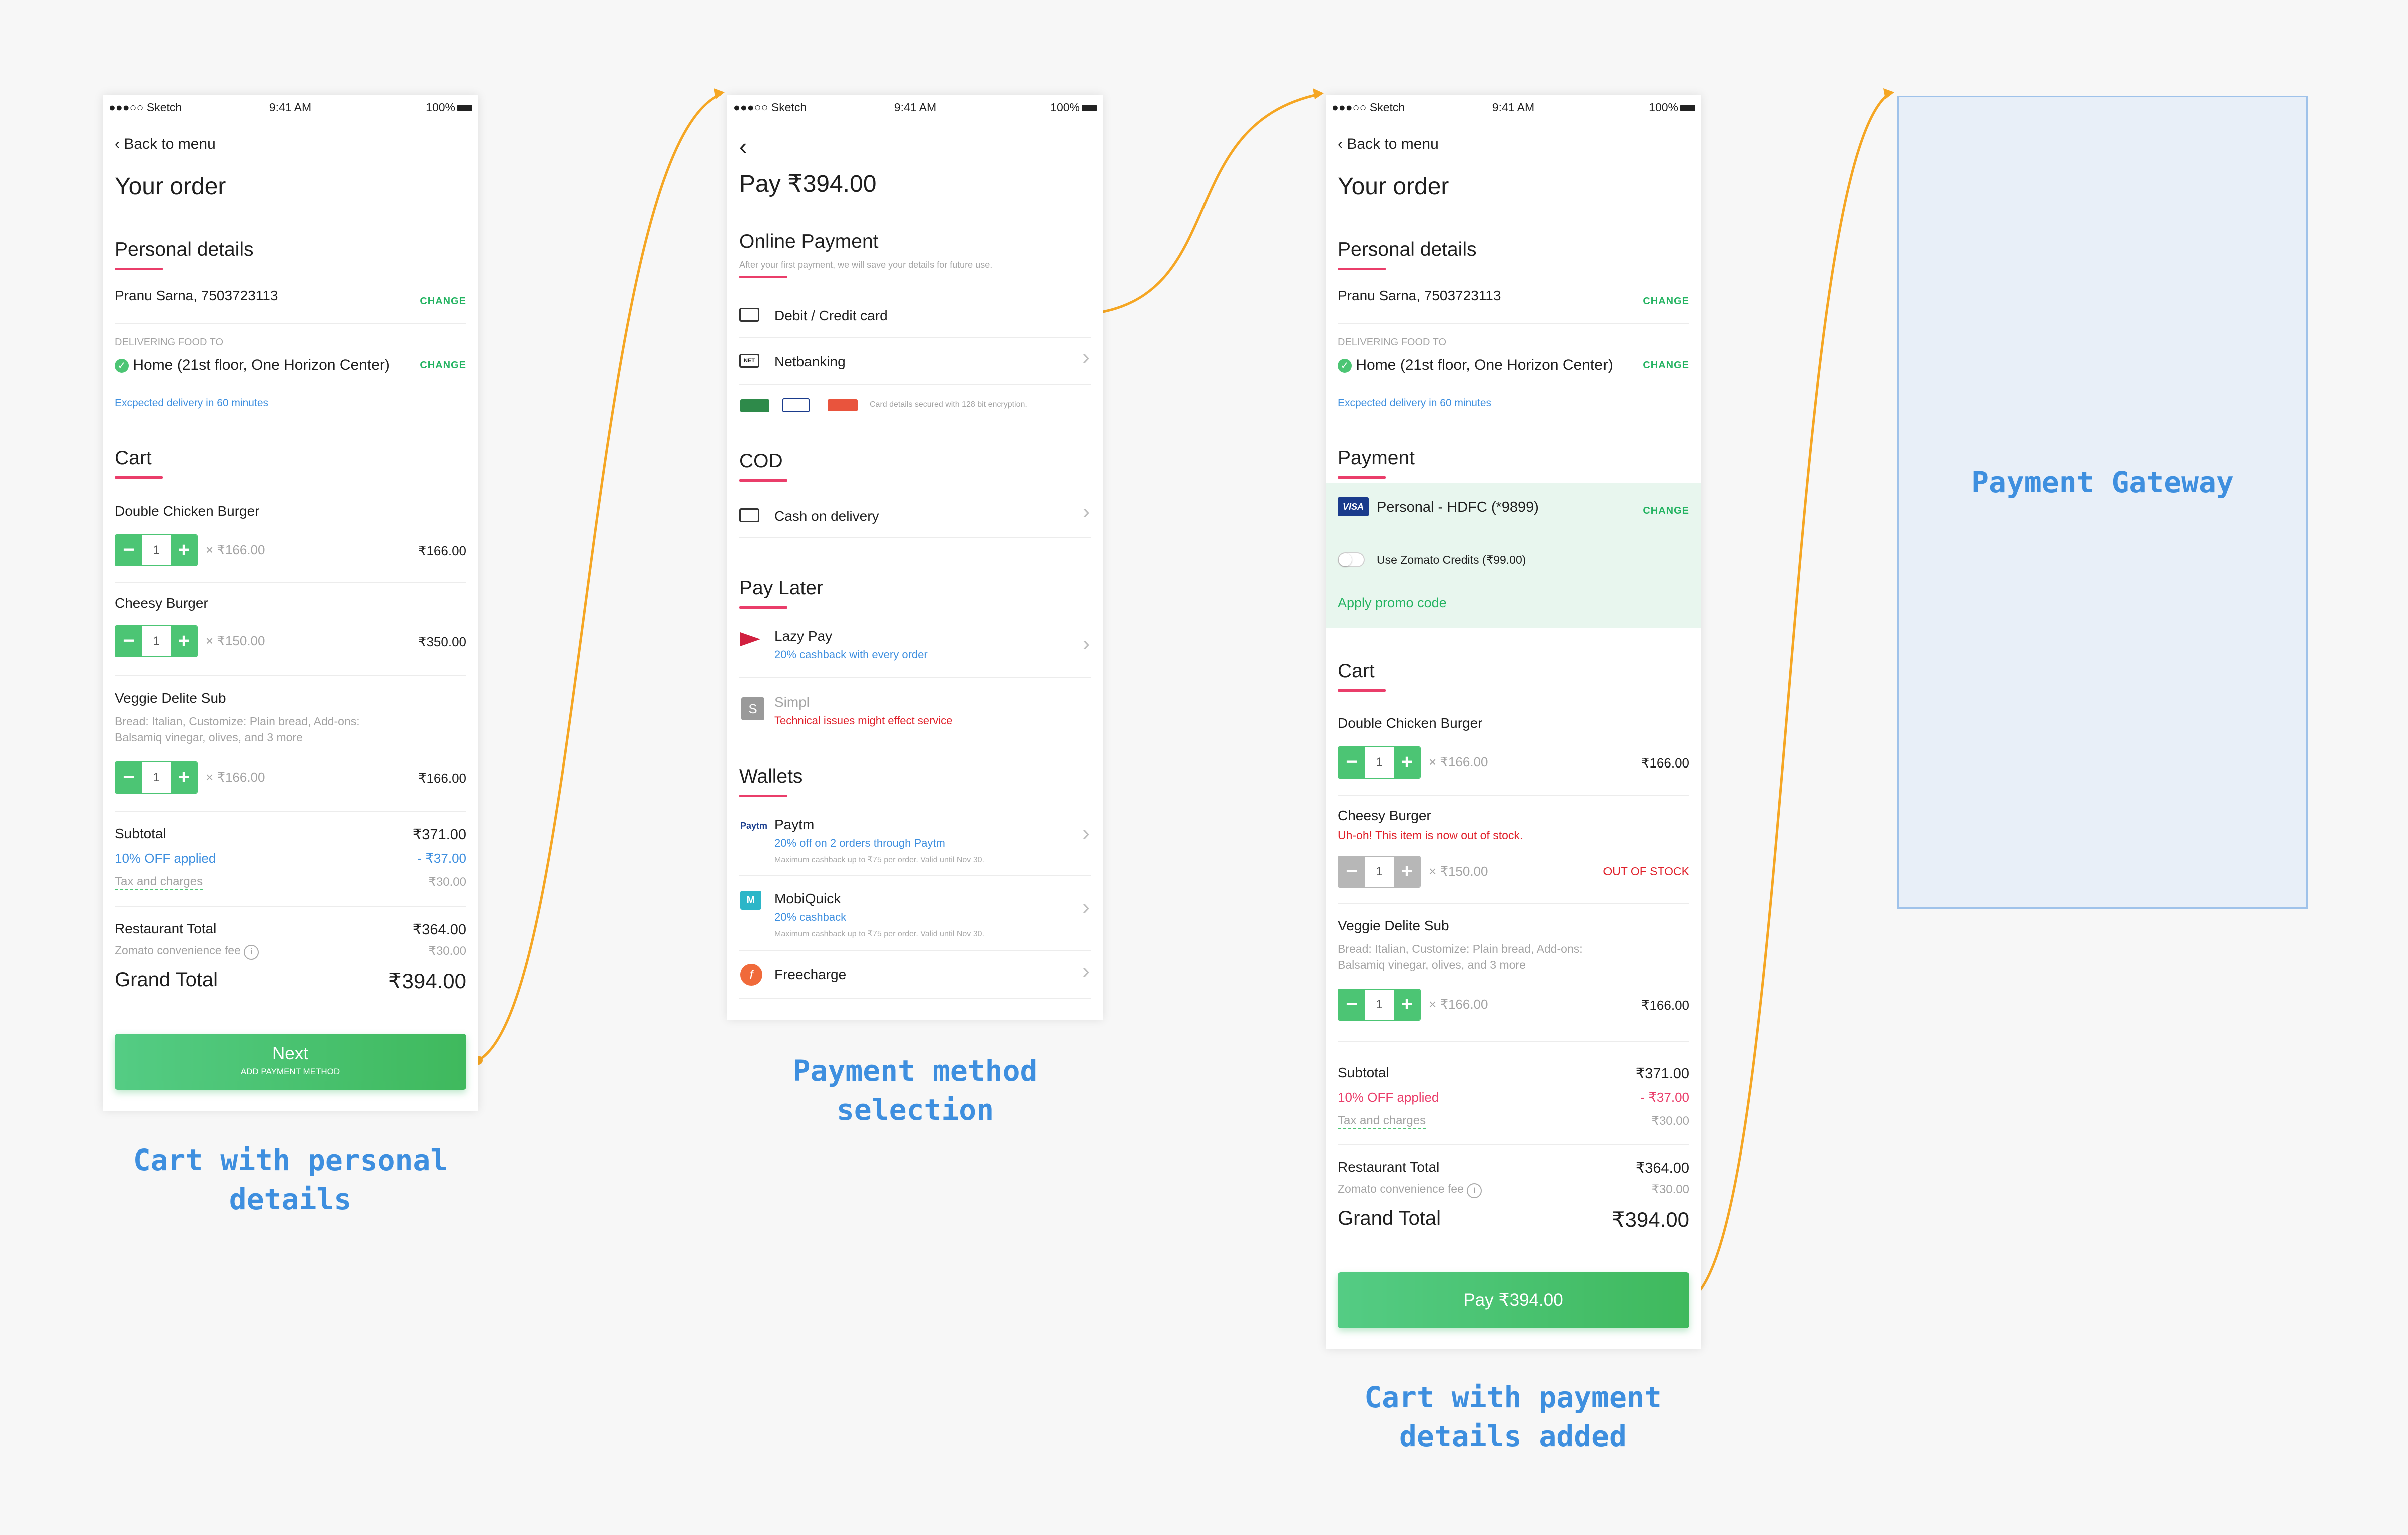 The image size is (2408, 1535). What do you see at coordinates (1351, 560) in the screenshot?
I see `credits-toggle` at bounding box center [1351, 560].